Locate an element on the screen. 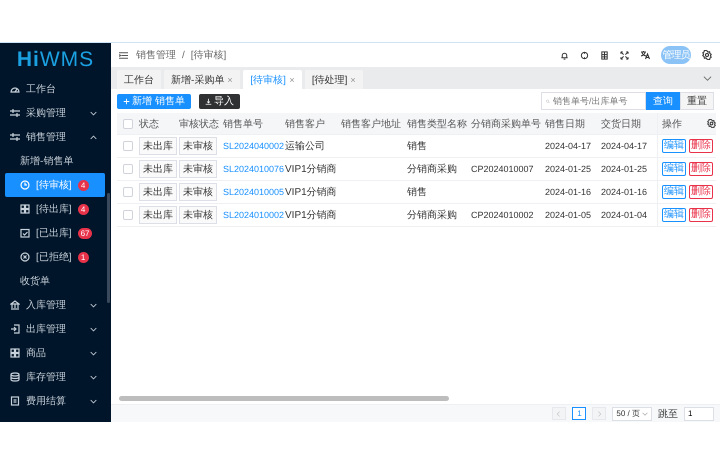 The image size is (720, 450). app-logo: HiWMS is located at coordinates (56, 60).